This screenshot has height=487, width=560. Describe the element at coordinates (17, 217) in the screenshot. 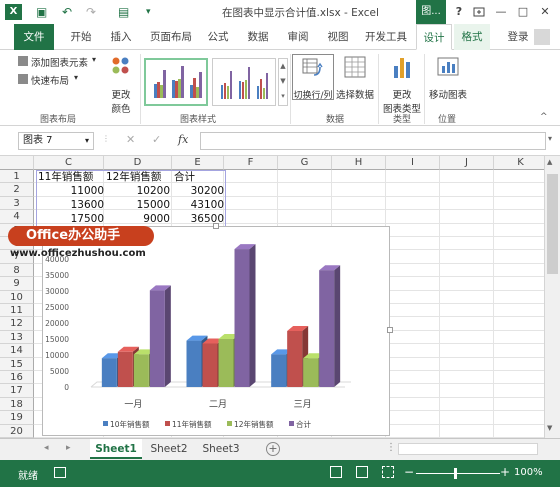

I see `row-header-4: 4` at that location.